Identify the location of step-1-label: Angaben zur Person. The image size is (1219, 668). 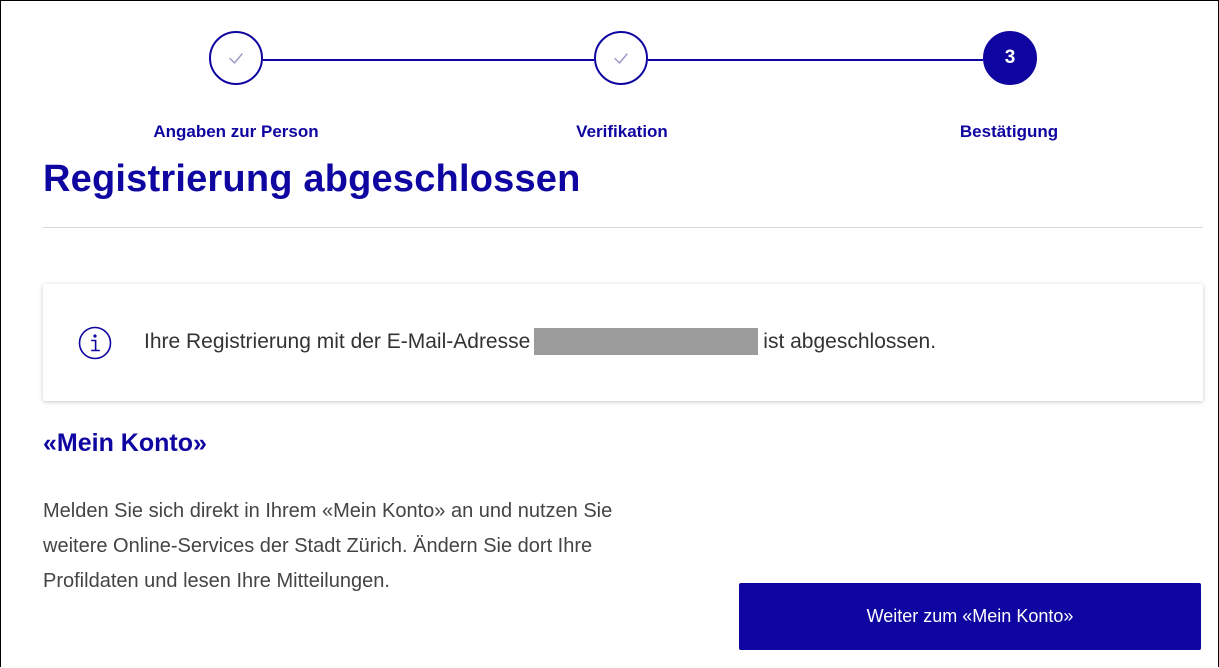
(236, 131).